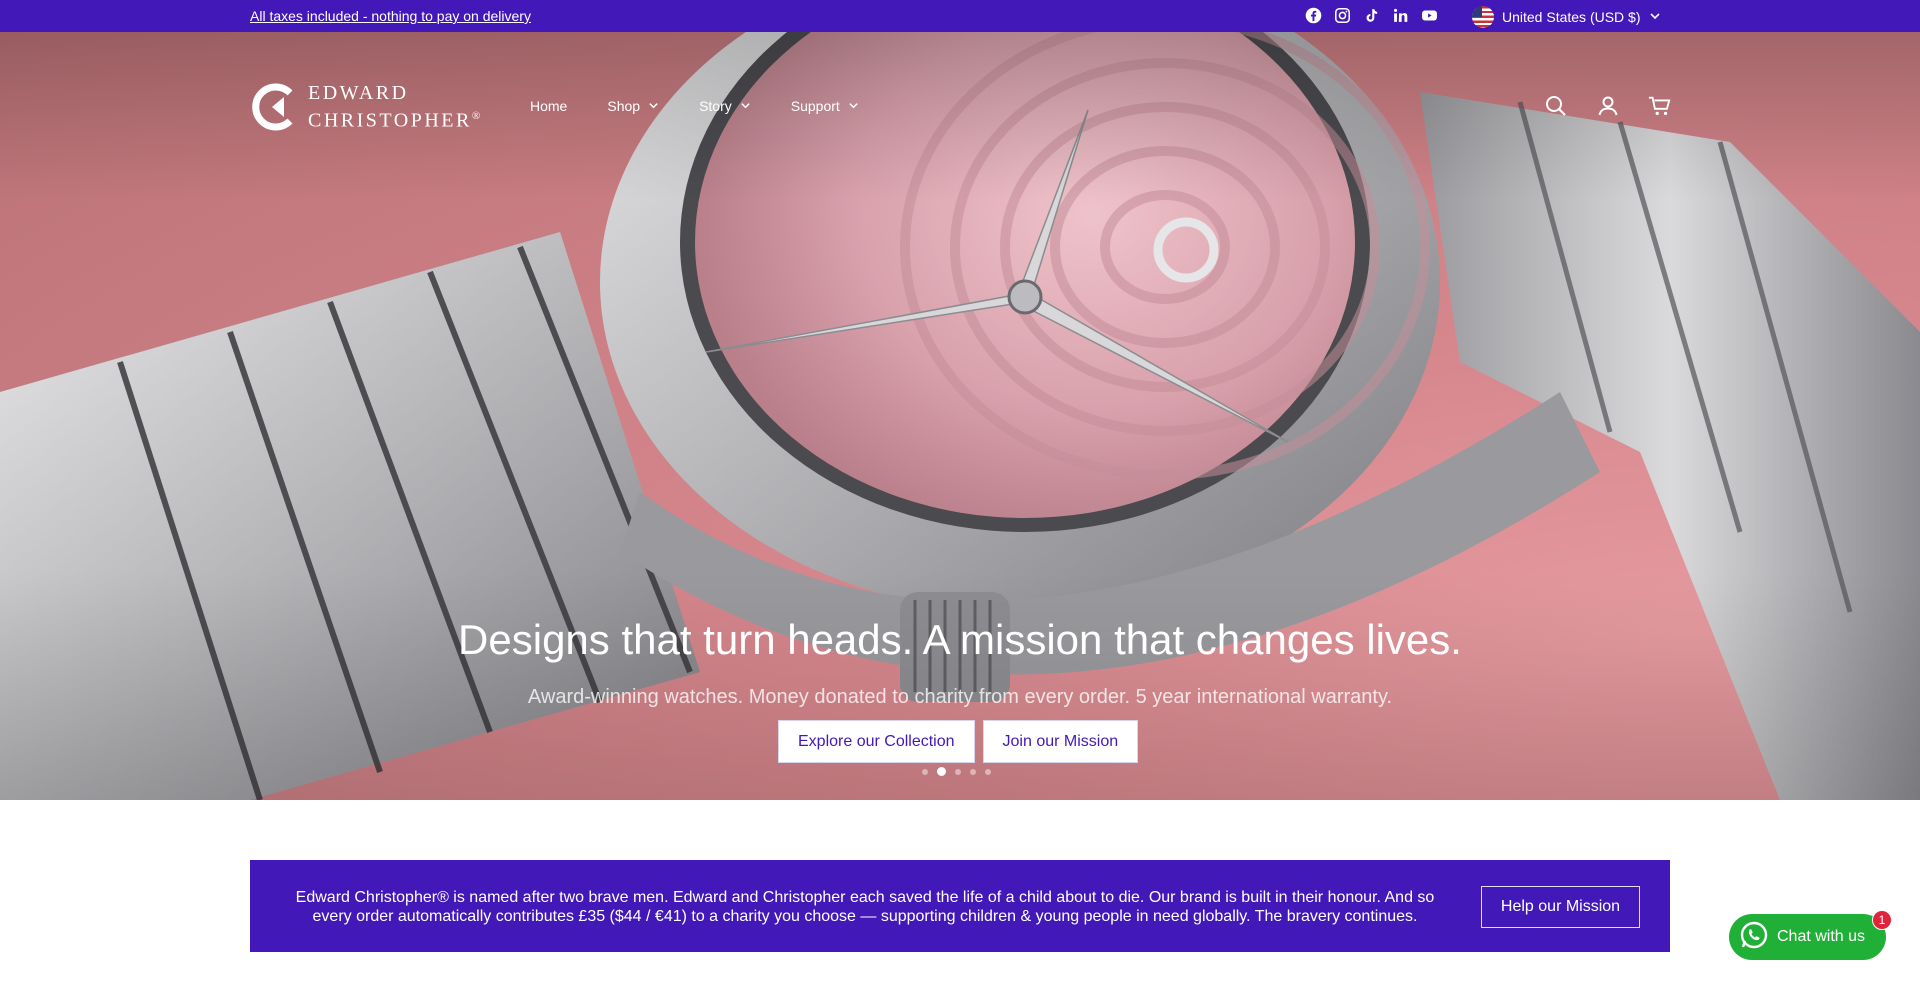 The image size is (1920, 993). Describe the element at coordinates (395, 107) in the screenshot. I see `logo-wordmark: EDWARD CHRISTOPHER®` at that location.